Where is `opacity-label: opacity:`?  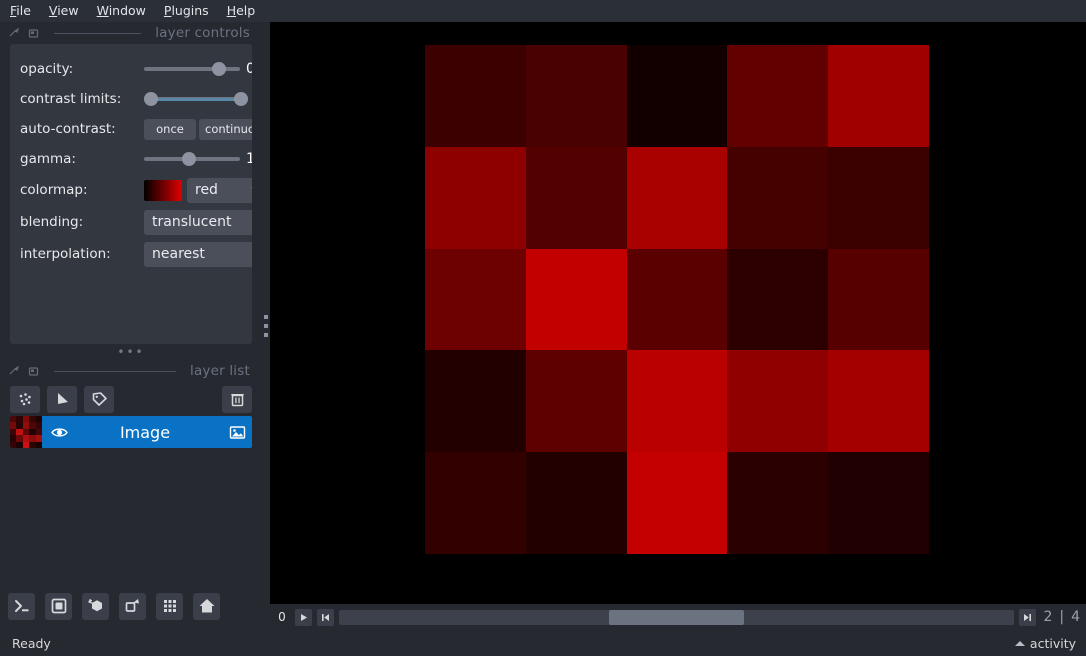
opacity-label: opacity: is located at coordinates (47, 69).